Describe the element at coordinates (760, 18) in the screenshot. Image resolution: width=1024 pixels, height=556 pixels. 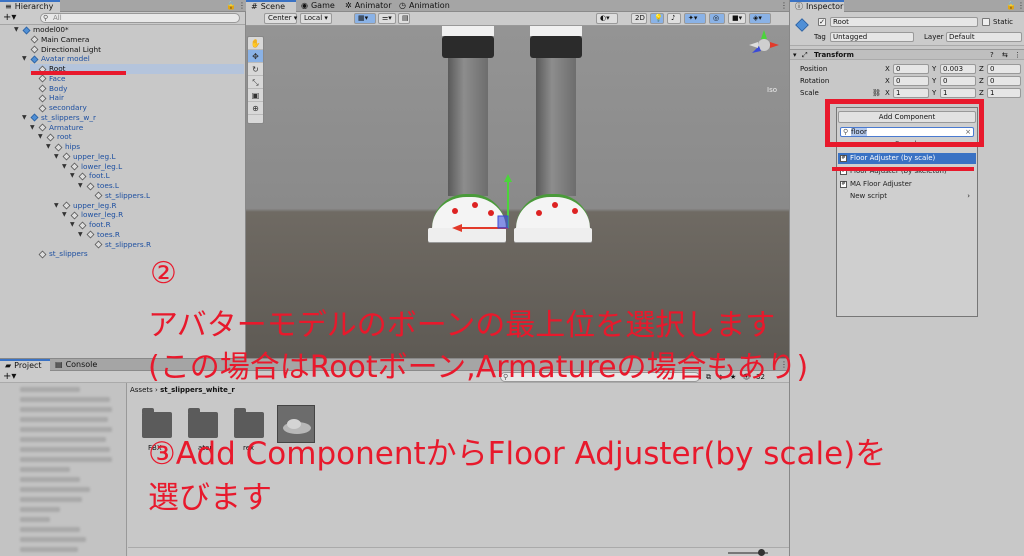
I see `gizmos-dropdown: ◈▾` at that location.